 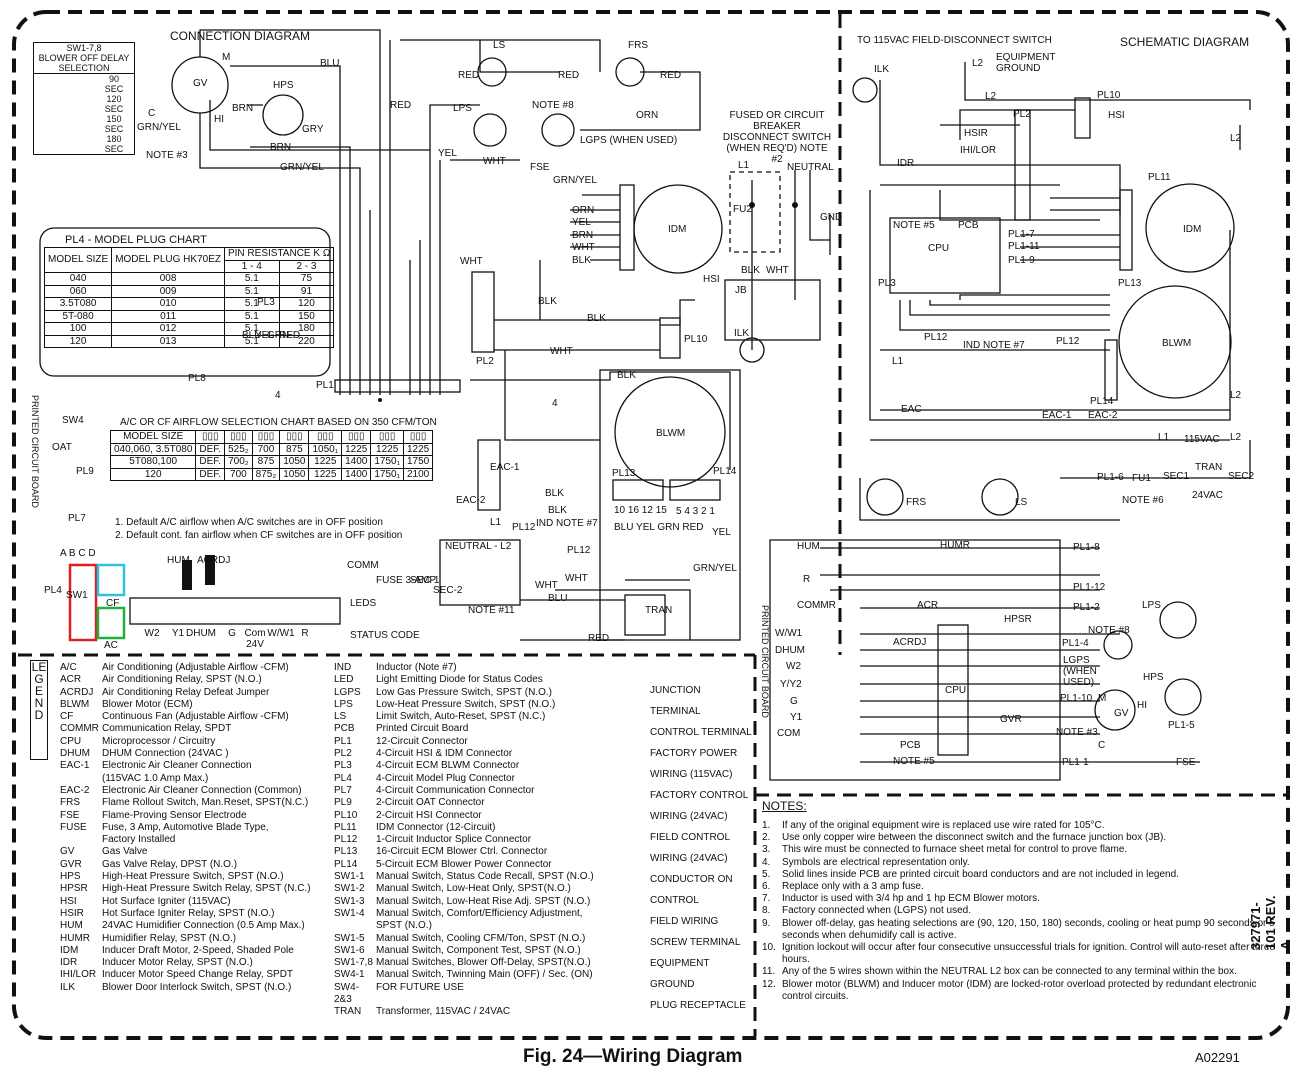 What do you see at coordinates (769, 984) in the screenshot?
I see `note-number: 12.` at bounding box center [769, 984].